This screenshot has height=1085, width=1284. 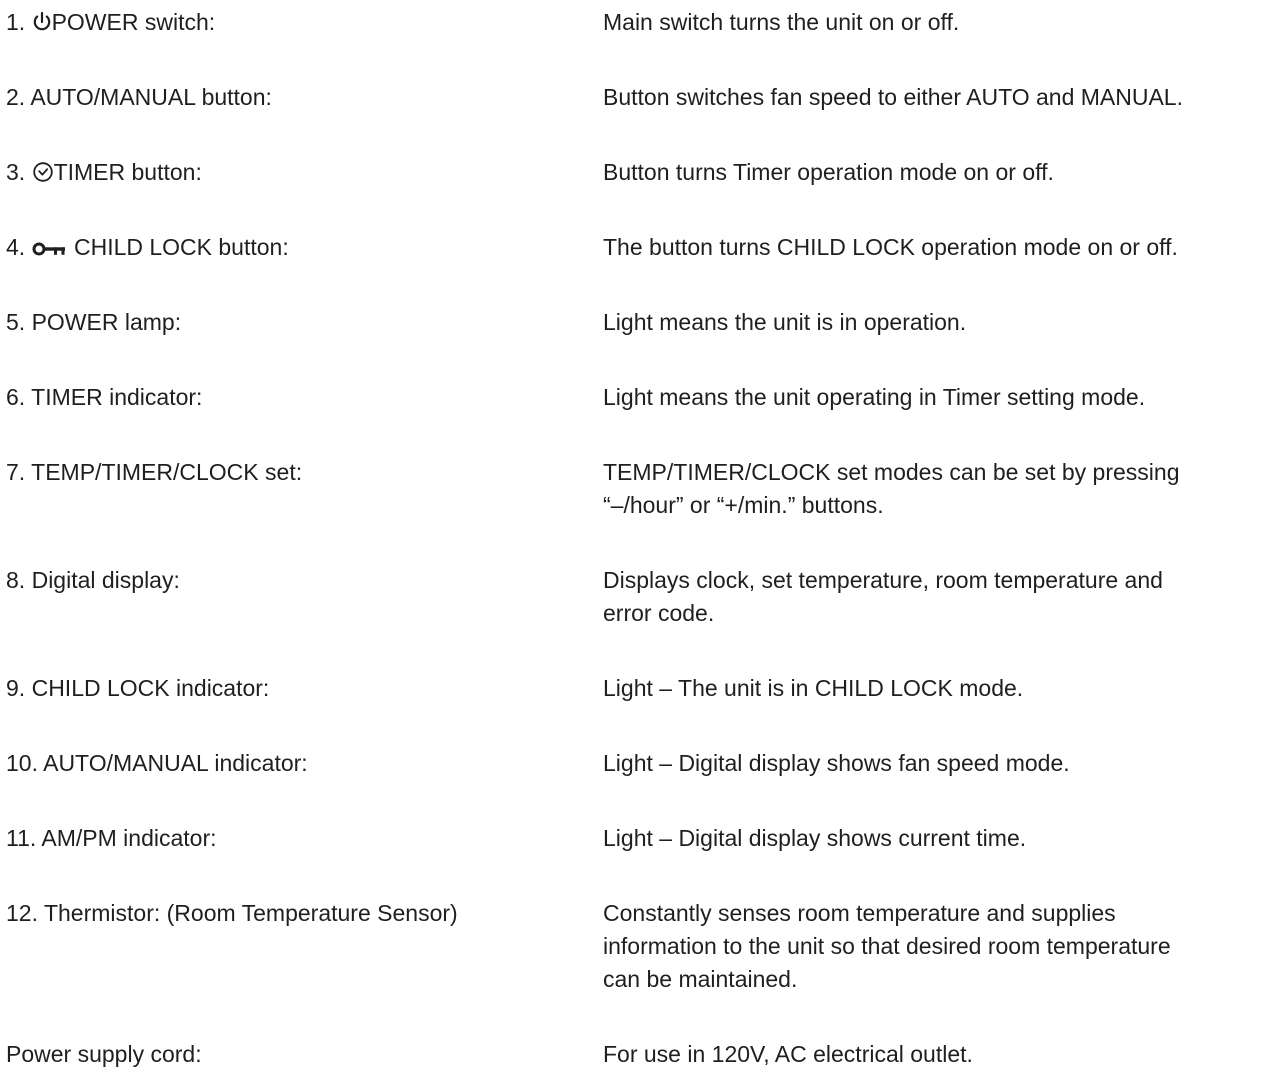 What do you see at coordinates (117, 397) in the screenshot?
I see `item-label: TIMER indicator:` at bounding box center [117, 397].